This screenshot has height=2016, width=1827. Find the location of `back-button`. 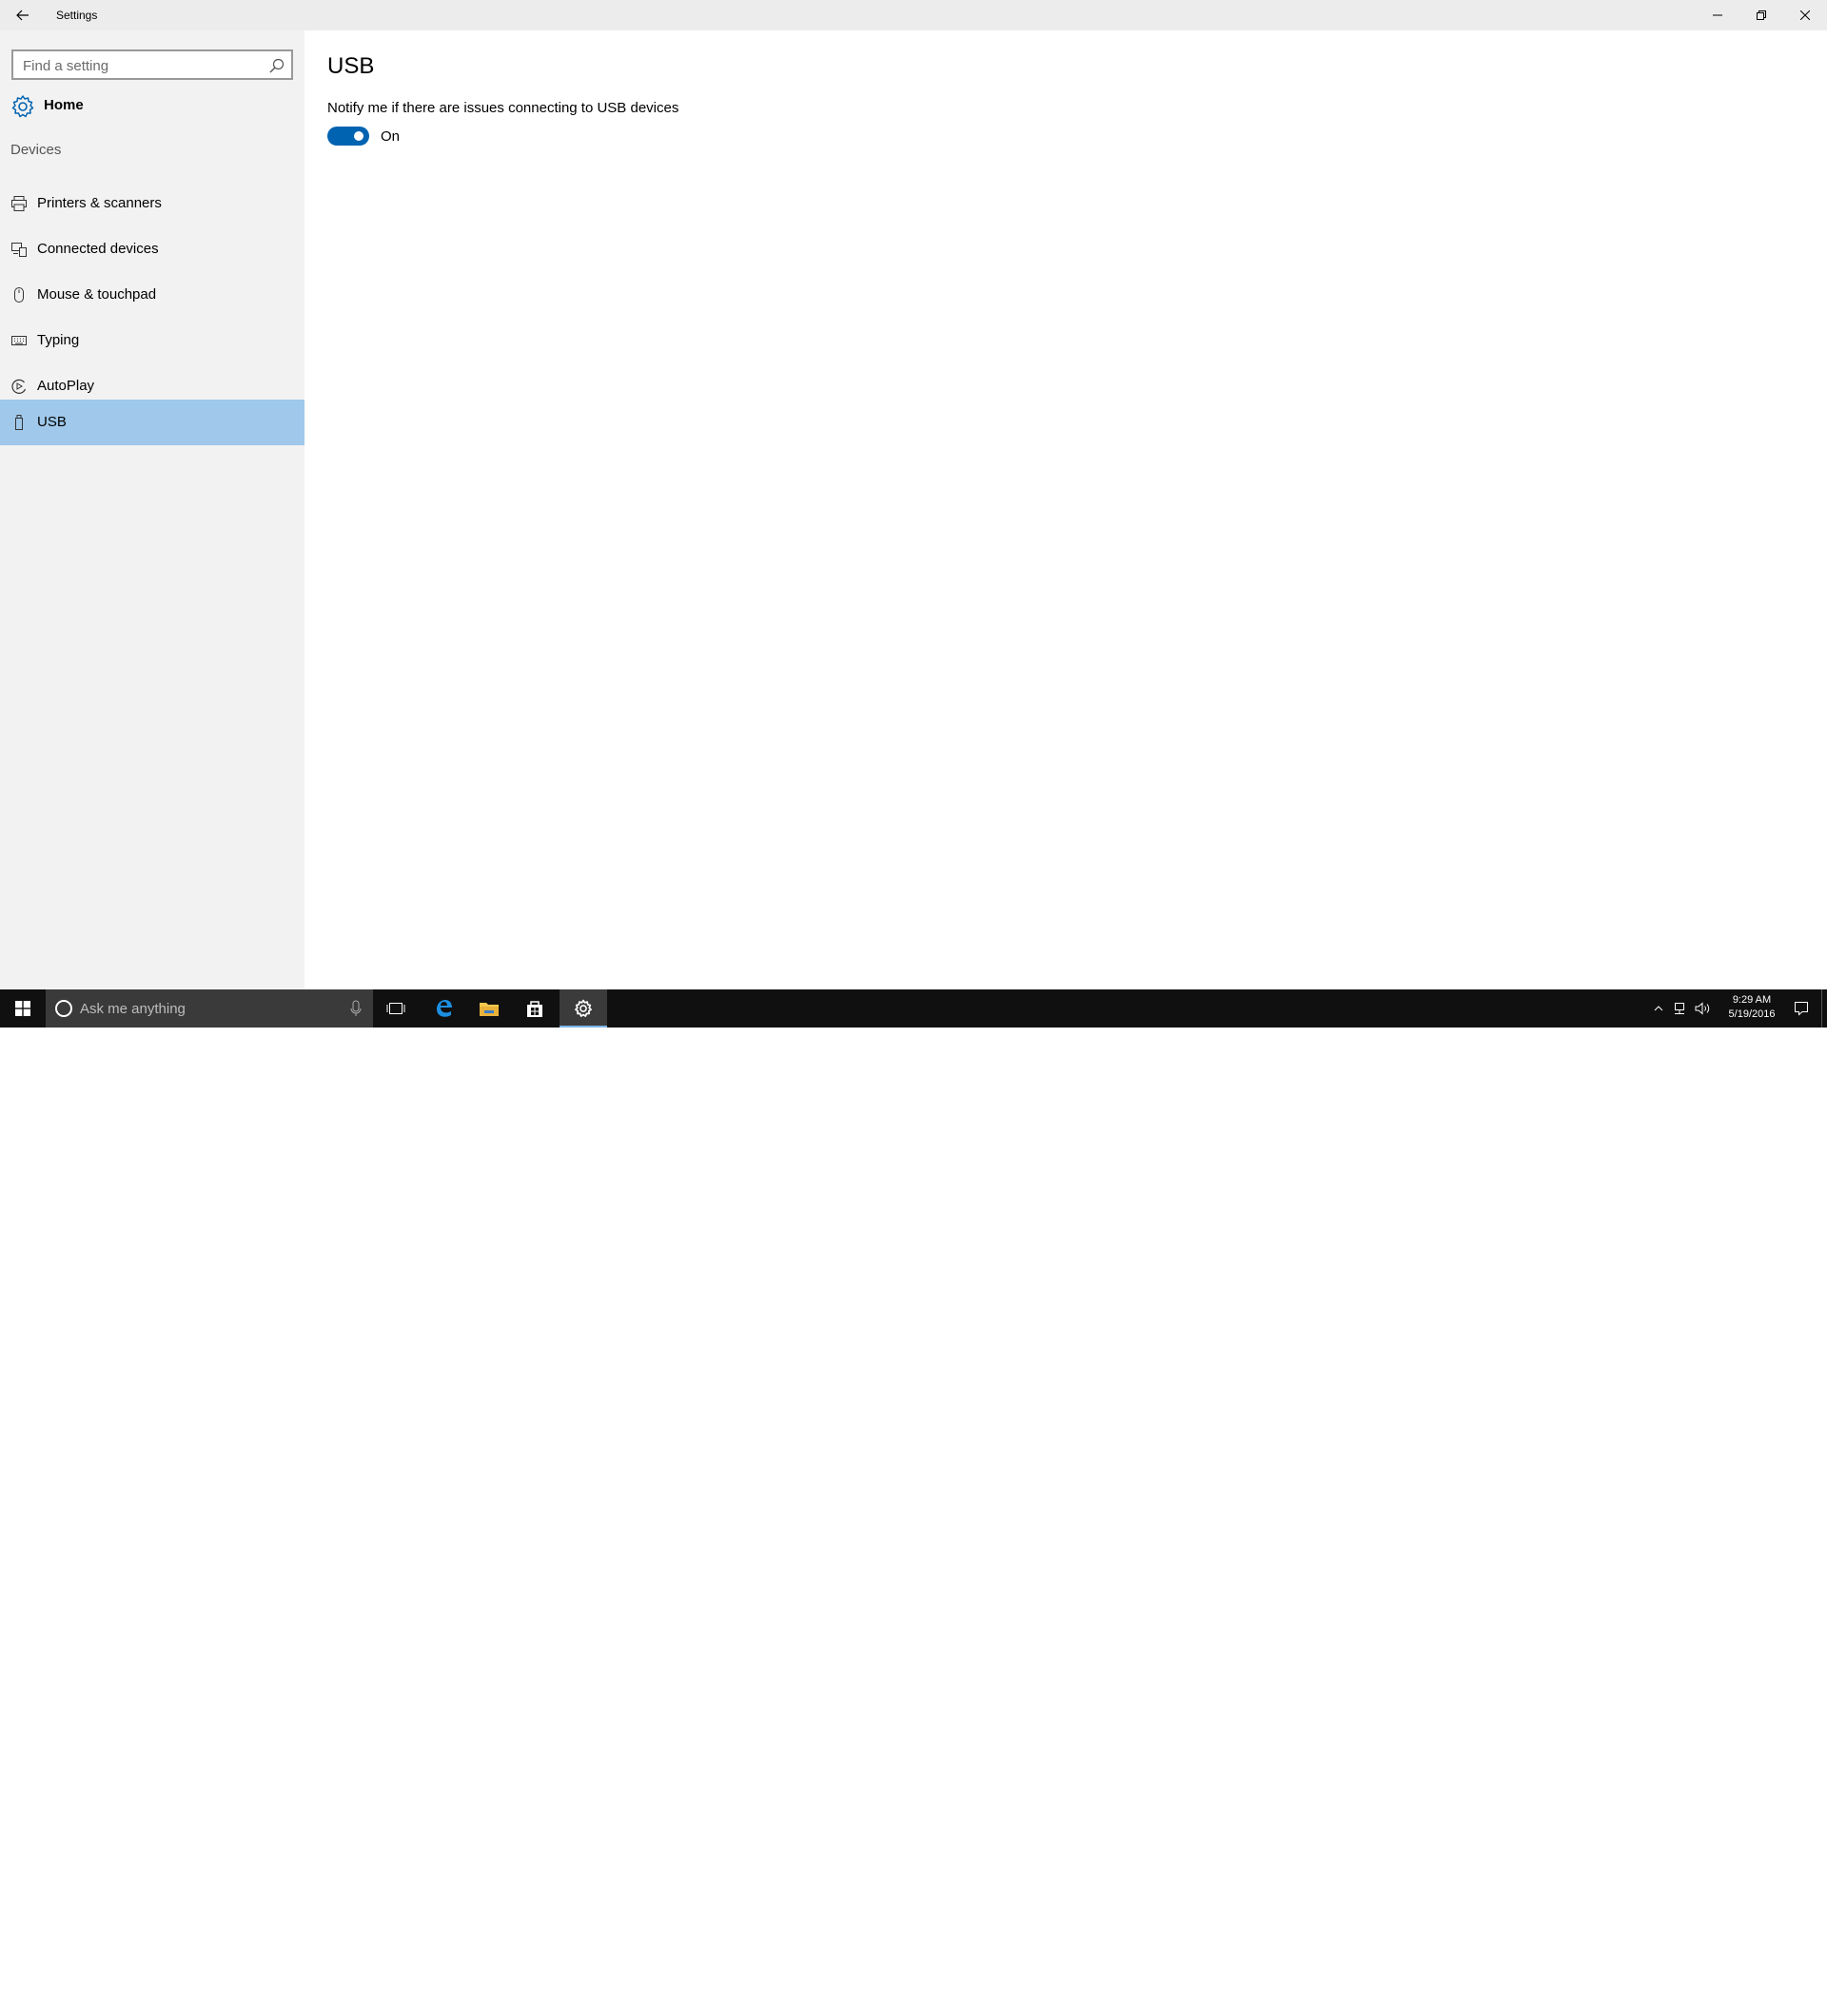

back-button is located at coordinates (23, 15).